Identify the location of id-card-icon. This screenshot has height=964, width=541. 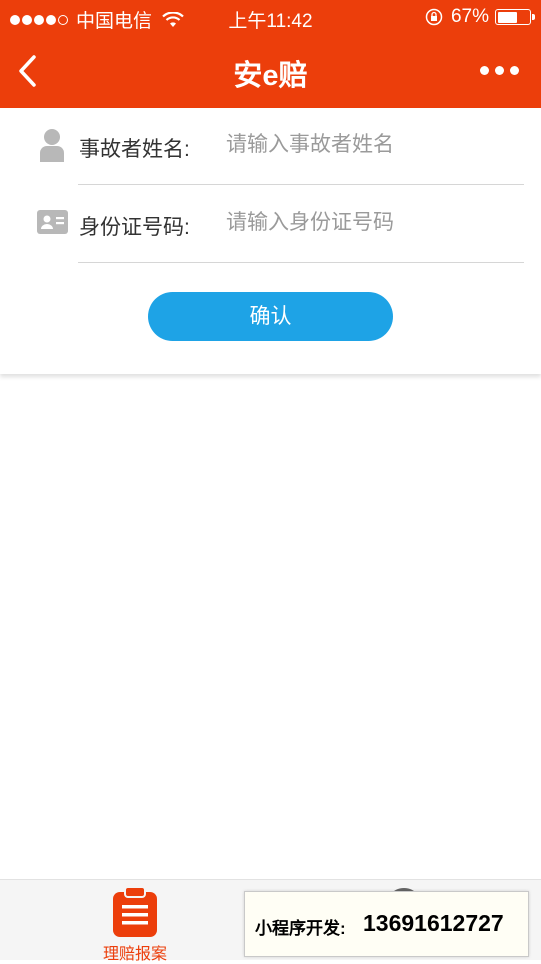
(52, 222).